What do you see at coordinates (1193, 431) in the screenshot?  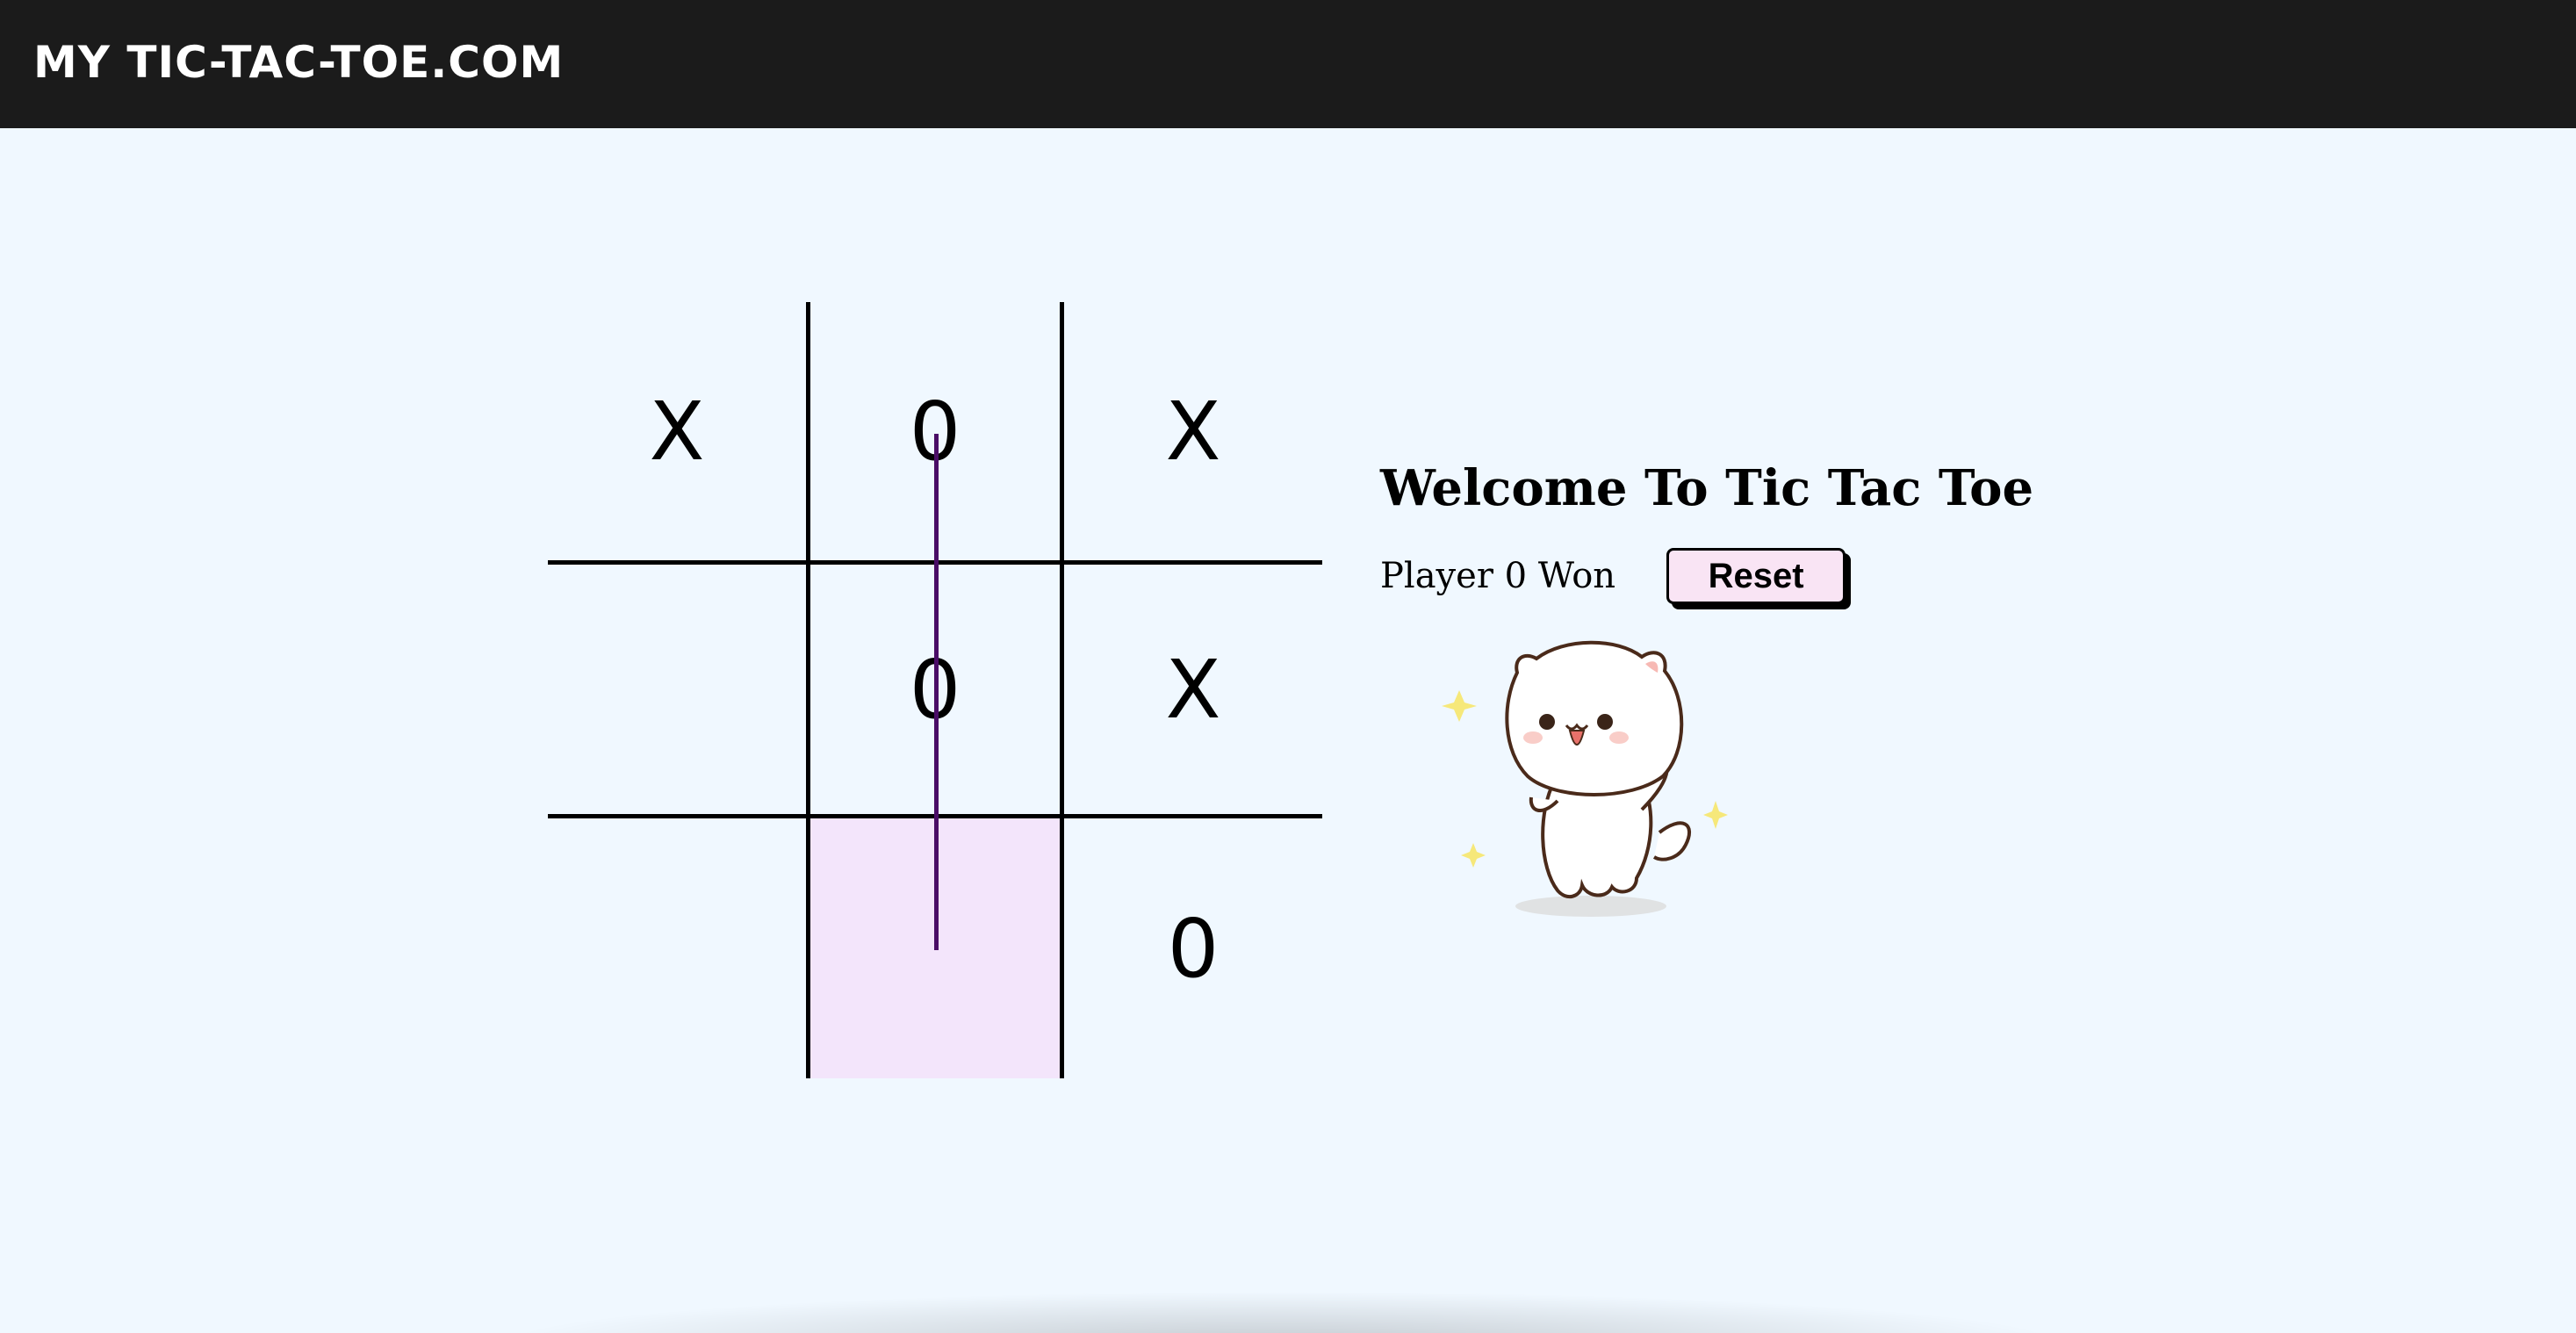 I see `board-cell-3: X` at bounding box center [1193, 431].